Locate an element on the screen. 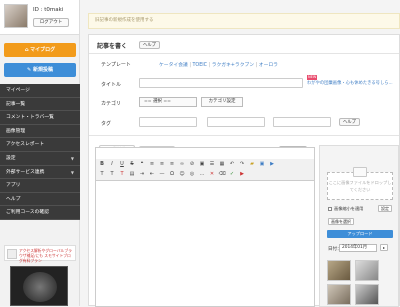 This screenshot has width=400, height=307. photo-icon: ▣ is located at coordinates (262, 164).